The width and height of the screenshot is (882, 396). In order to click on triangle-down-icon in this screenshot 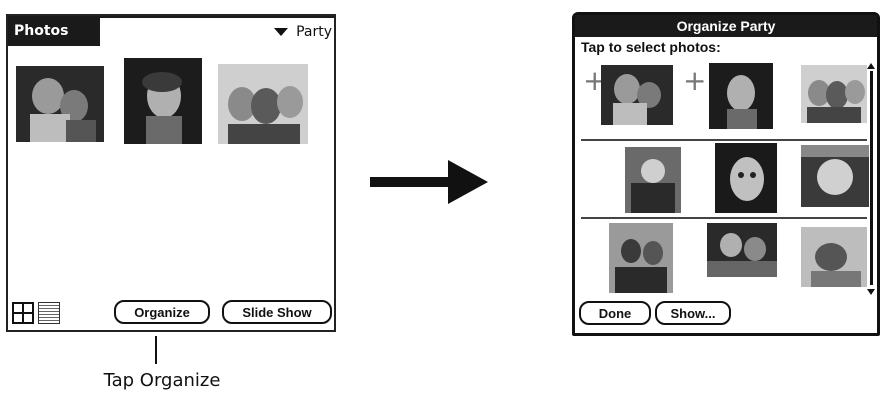, I will do `click(281, 32)`.